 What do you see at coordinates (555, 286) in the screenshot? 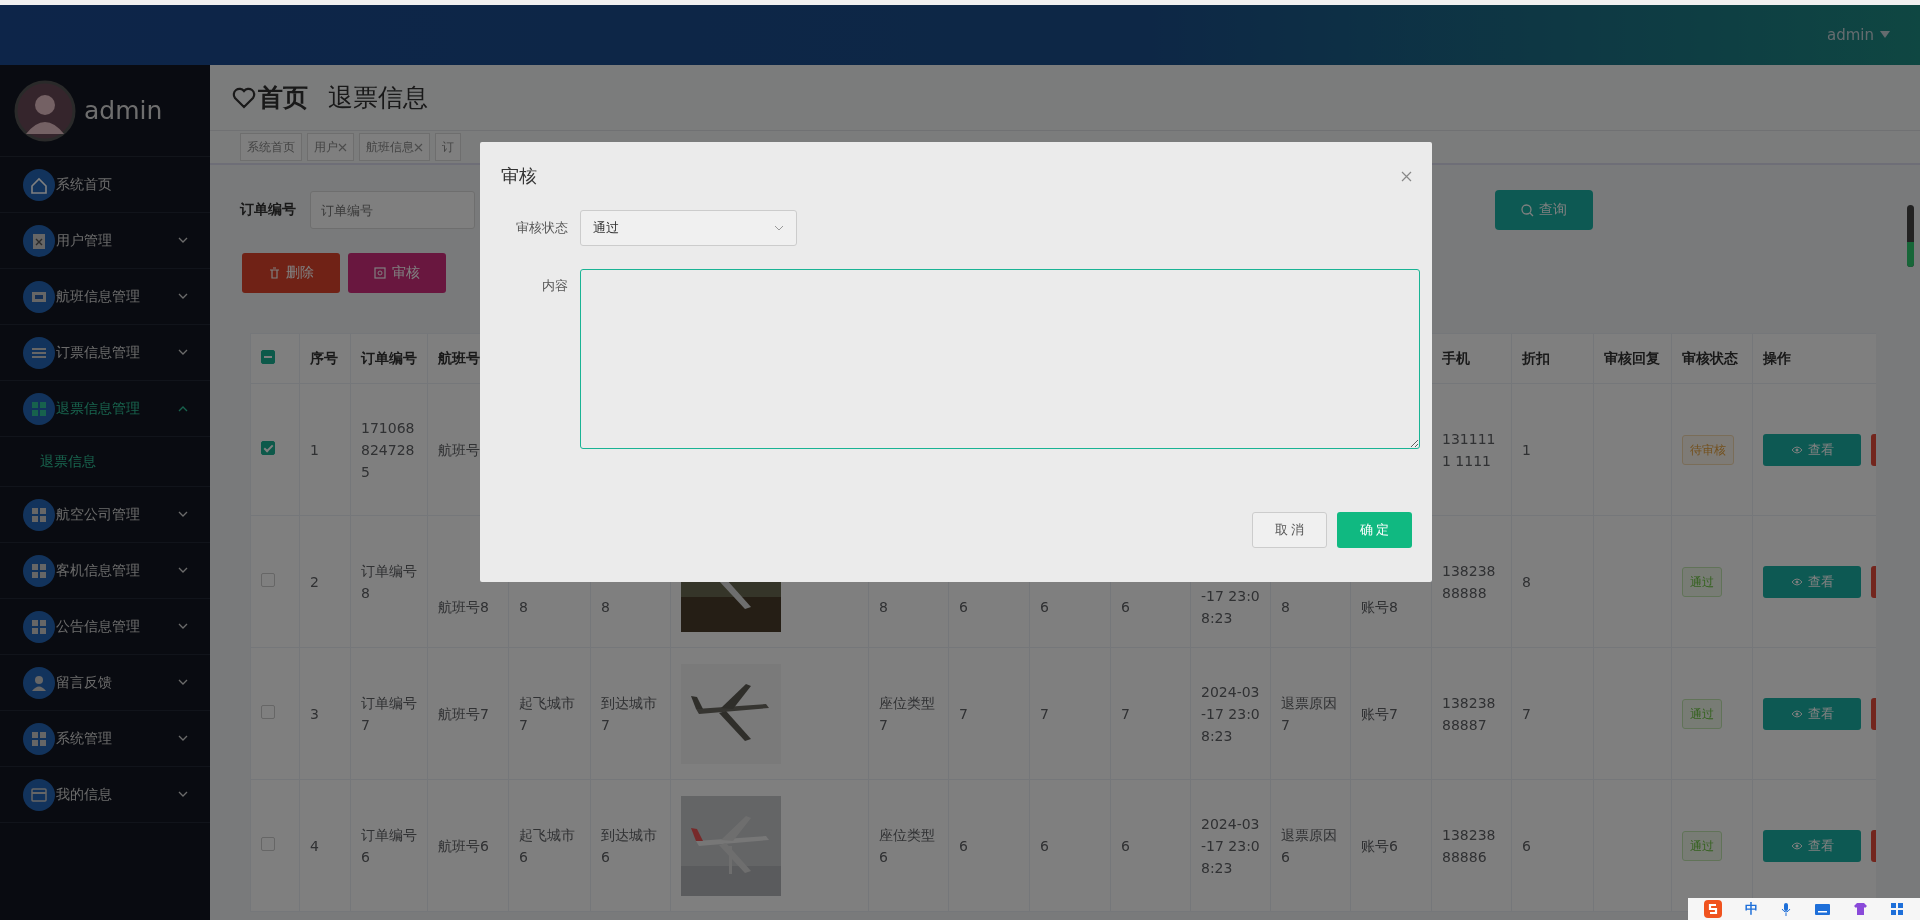
I see `field-label: 内容` at bounding box center [555, 286].